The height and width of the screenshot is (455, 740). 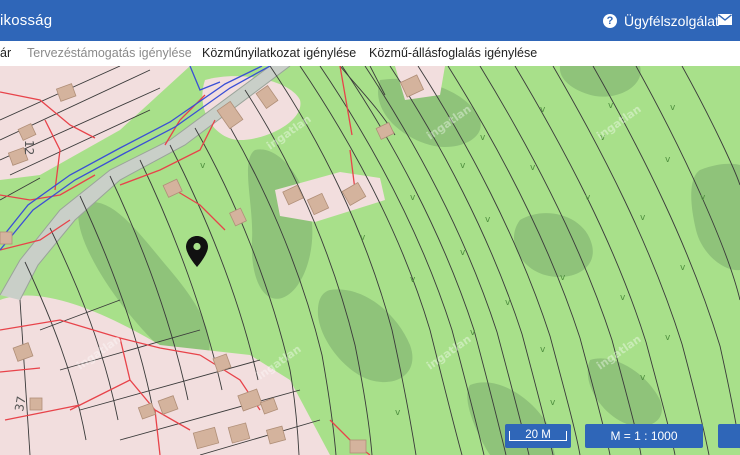 I want to click on tab-partial: ár, so click(x=5, y=53).